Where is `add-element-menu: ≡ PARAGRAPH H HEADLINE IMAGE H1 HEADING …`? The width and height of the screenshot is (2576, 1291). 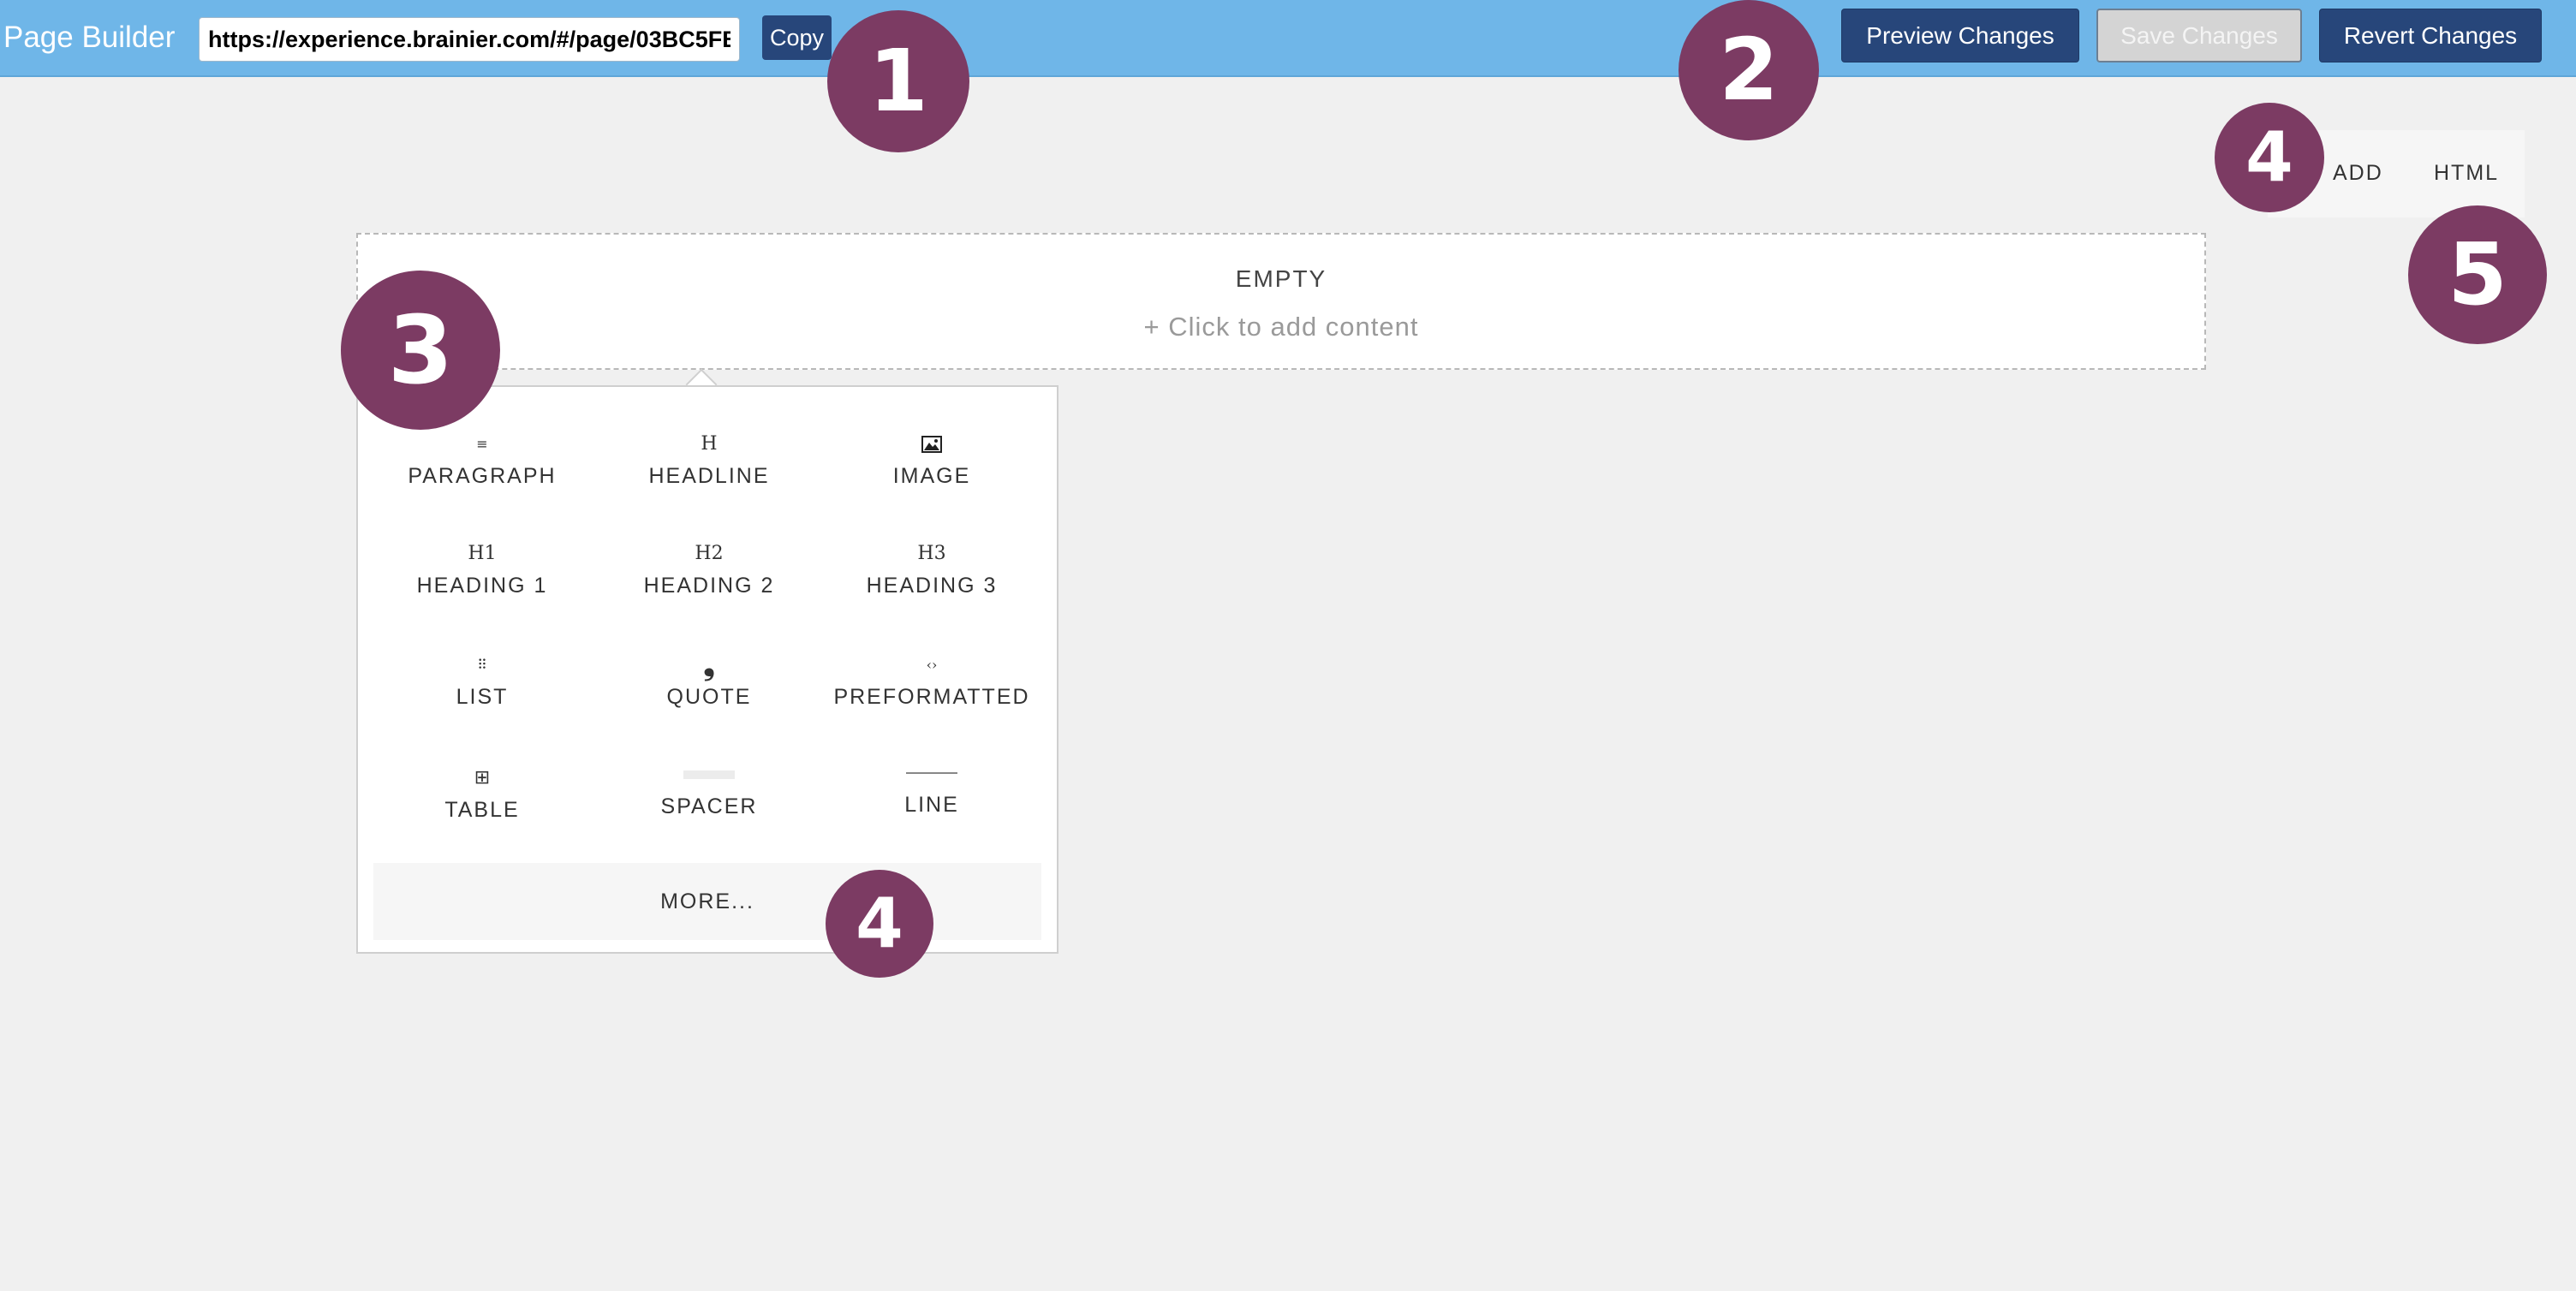 add-element-menu: ≡ PARAGRAPH H HEADLINE IMAGE H1 HEADING … is located at coordinates (707, 670).